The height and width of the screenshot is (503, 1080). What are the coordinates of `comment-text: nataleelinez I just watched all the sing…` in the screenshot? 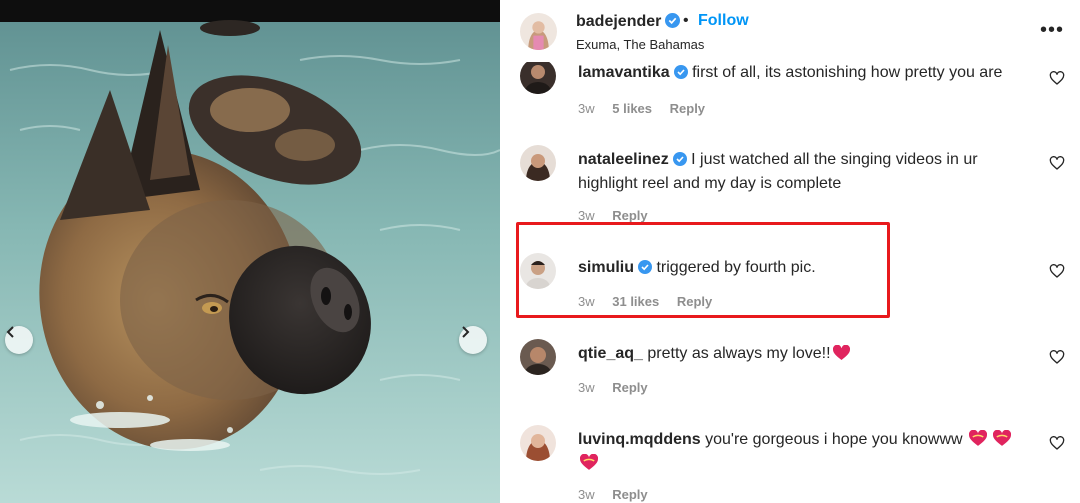 It's located at (803, 172).